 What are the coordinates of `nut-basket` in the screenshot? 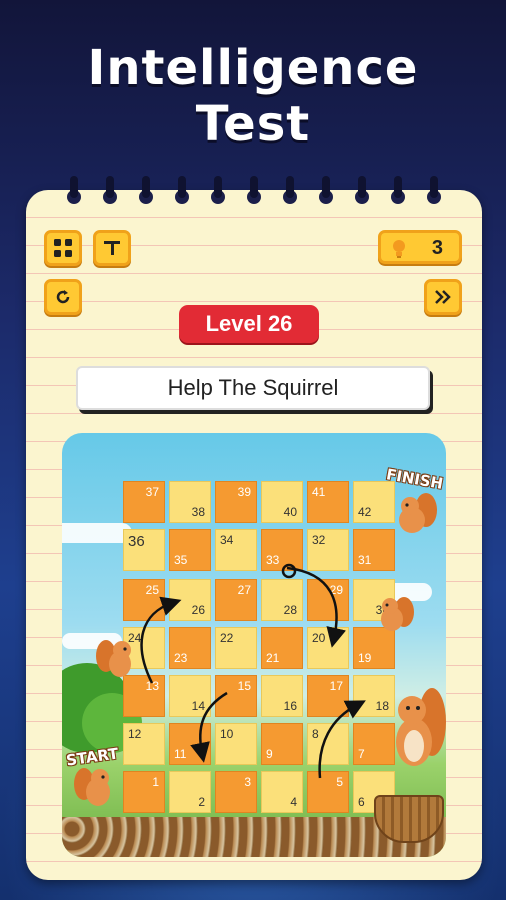 It's located at (409, 819).